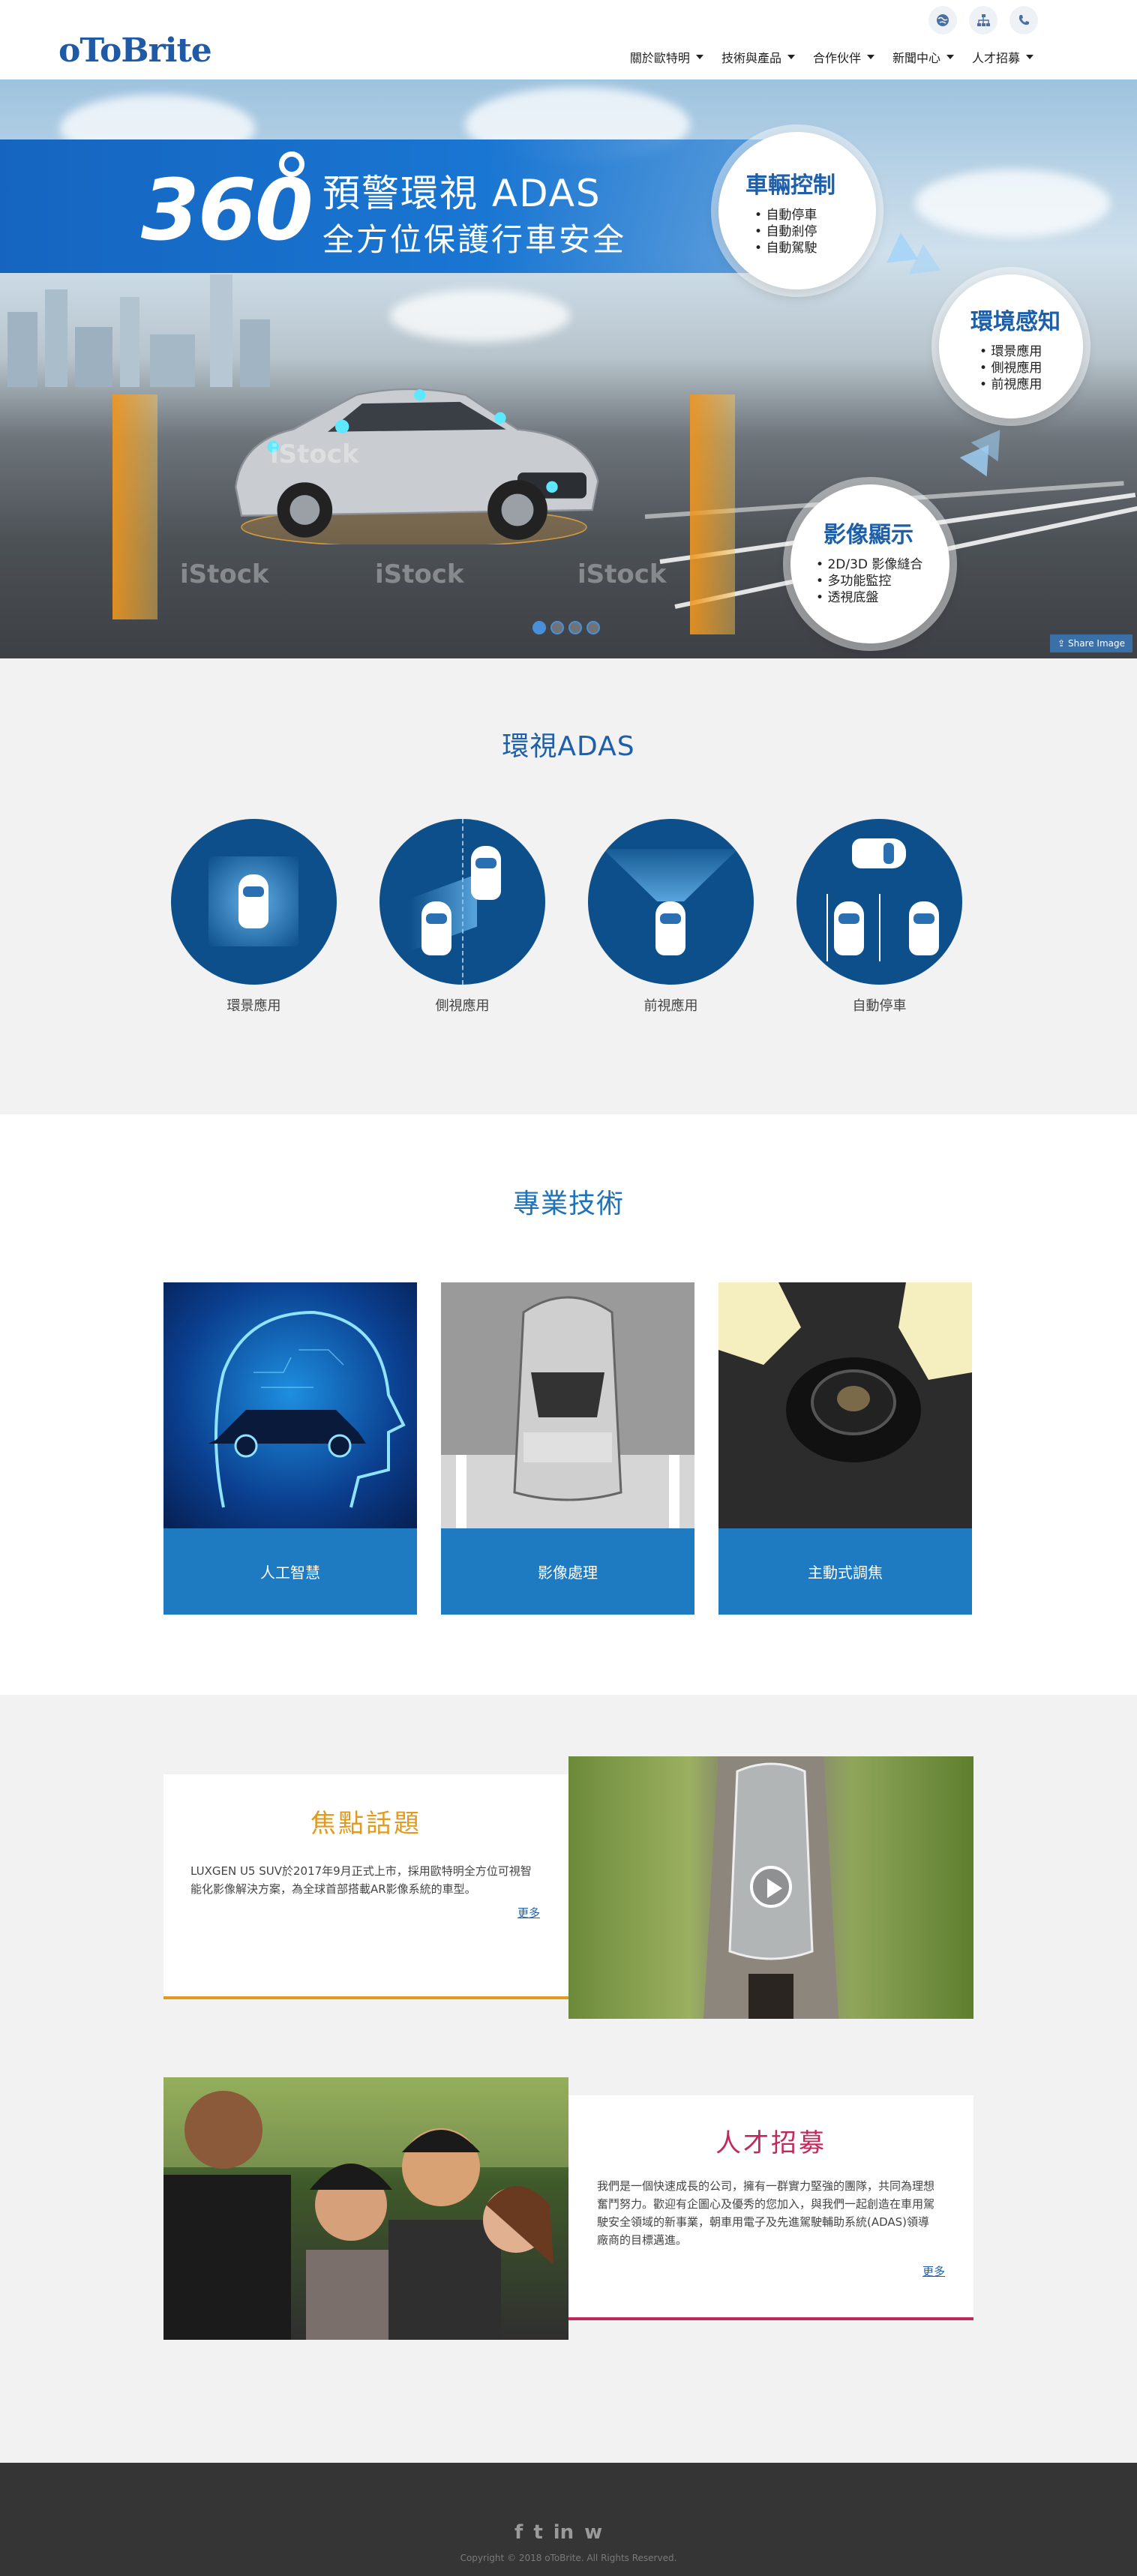 Image resolution: width=1137 pixels, height=2576 pixels. What do you see at coordinates (253, 1006) in the screenshot?
I see `adas-label: 環景應用` at bounding box center [253, 1006].